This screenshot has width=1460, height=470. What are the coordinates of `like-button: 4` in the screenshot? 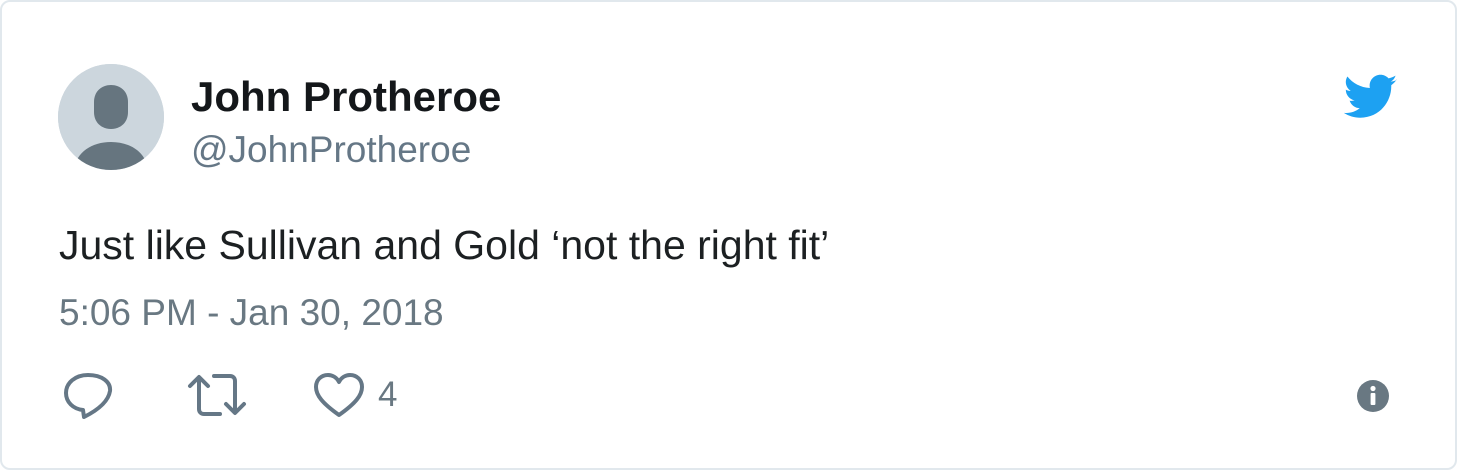 It's located at (354, 395).